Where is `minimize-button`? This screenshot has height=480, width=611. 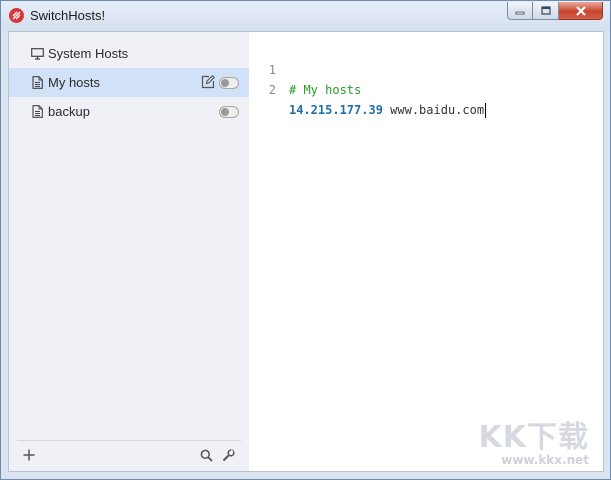 minimize-button is located at coordinates (520, 11).